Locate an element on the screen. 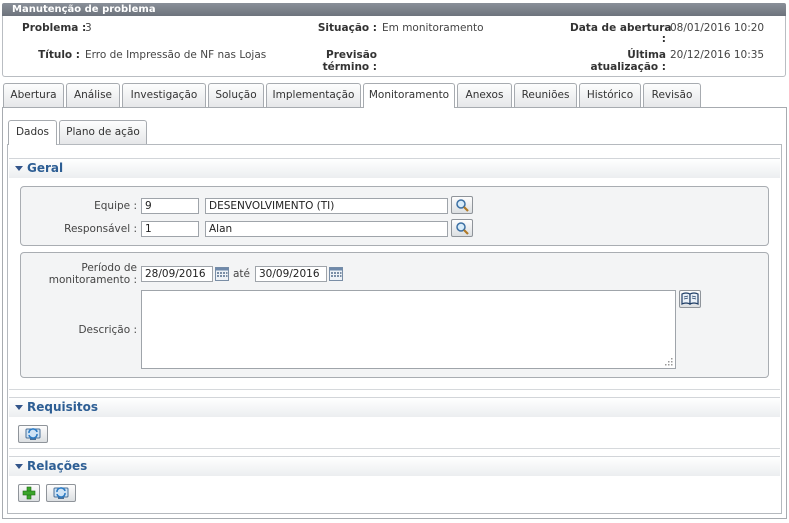 This screenshot has height=523, width=789. section-requisitos-title: Requisitos is located at coordinates (63, 407).